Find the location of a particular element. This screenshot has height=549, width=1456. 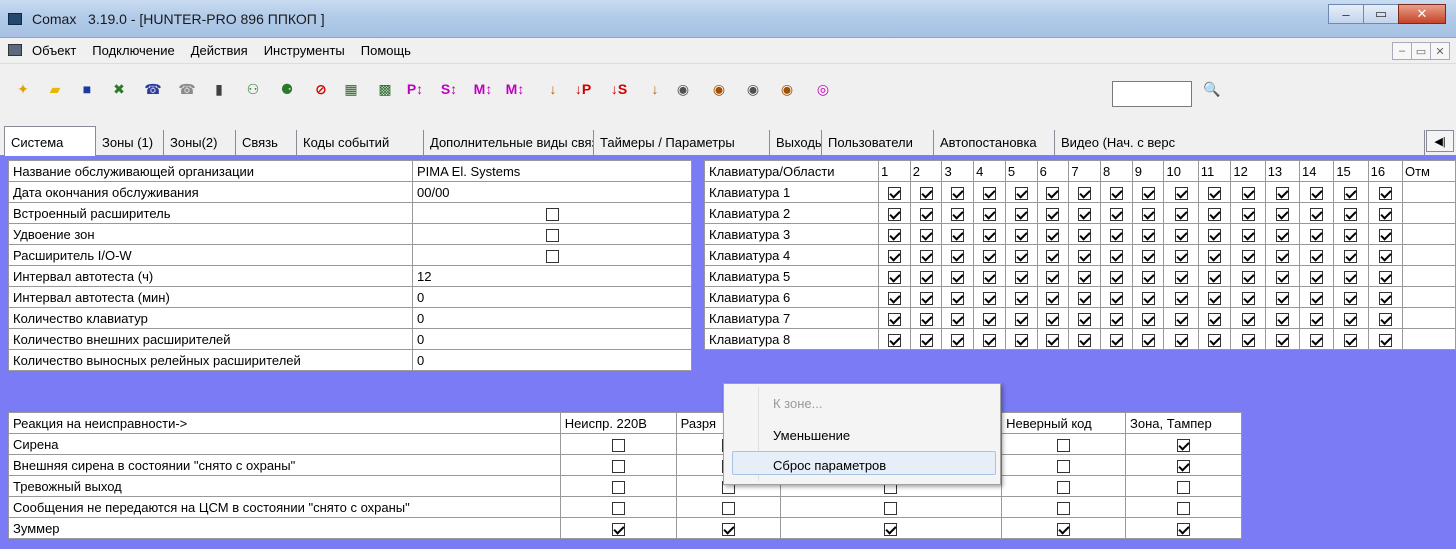

tab-10: Видео (Нач. с верс is located at coordinates (1240, 143).